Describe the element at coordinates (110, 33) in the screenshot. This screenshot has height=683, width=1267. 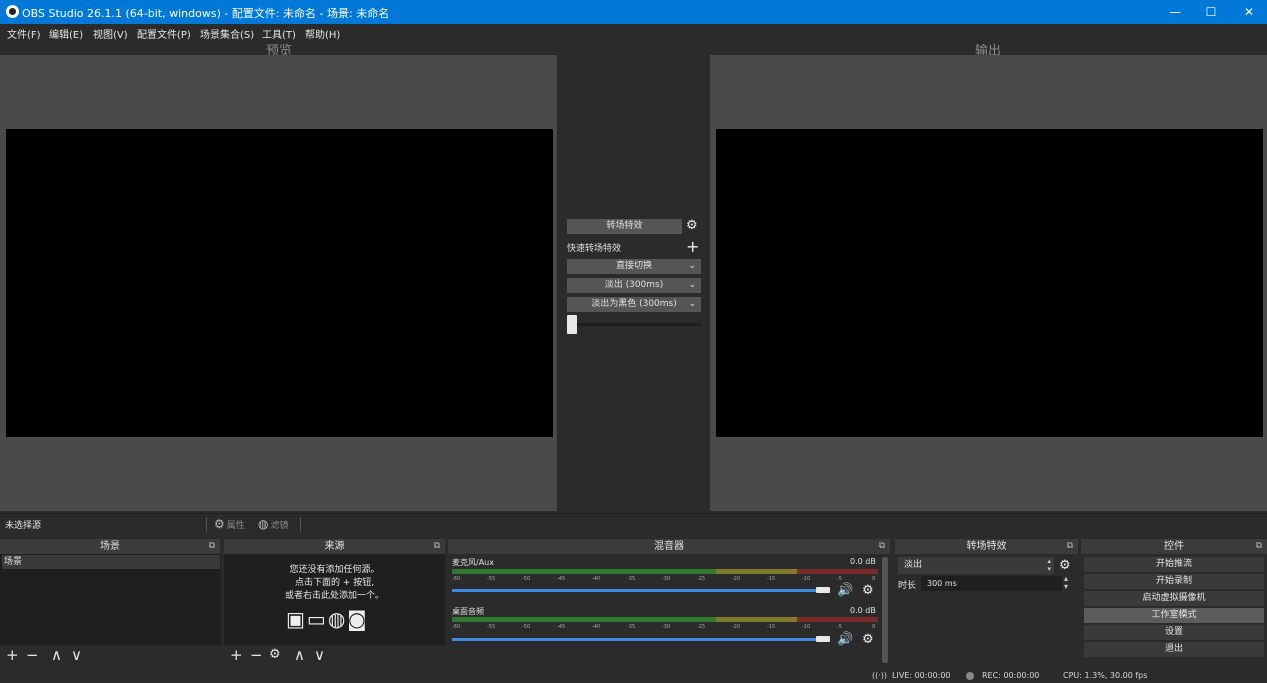
I see `menu-view: 视图(V)` at that location.